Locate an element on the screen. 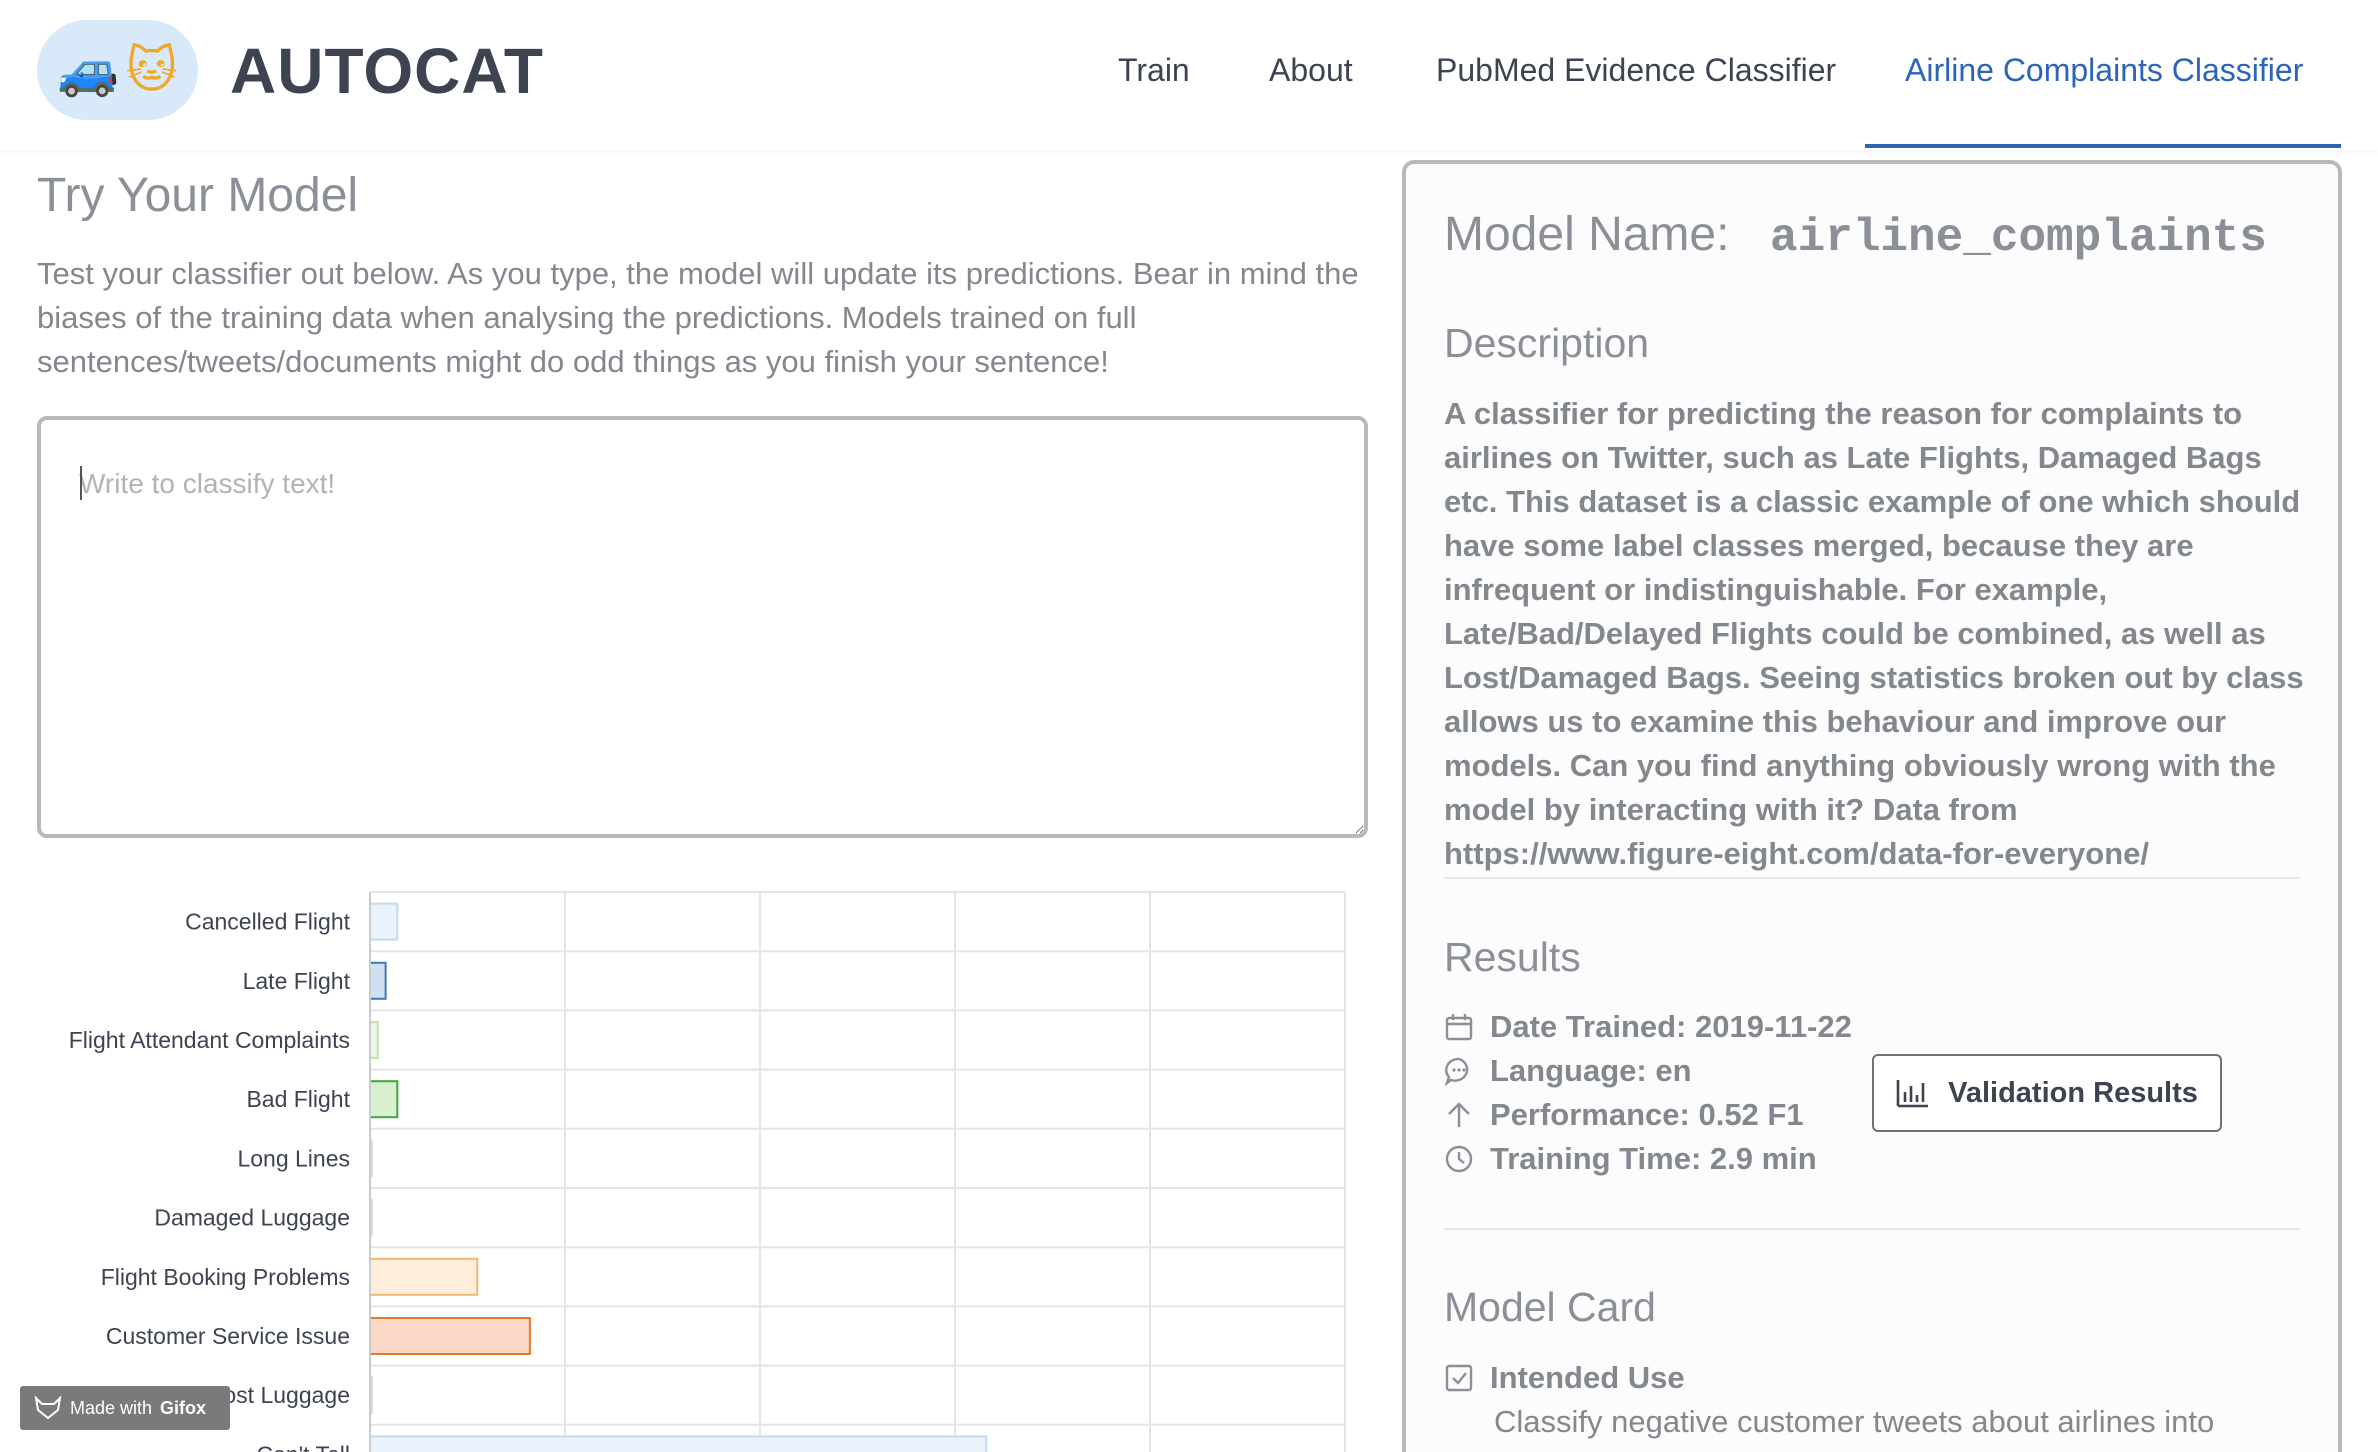 Image resolution: width=2378 pixels, height=1452 pixels. nav-about: About is located at coordinates (1311, 70).